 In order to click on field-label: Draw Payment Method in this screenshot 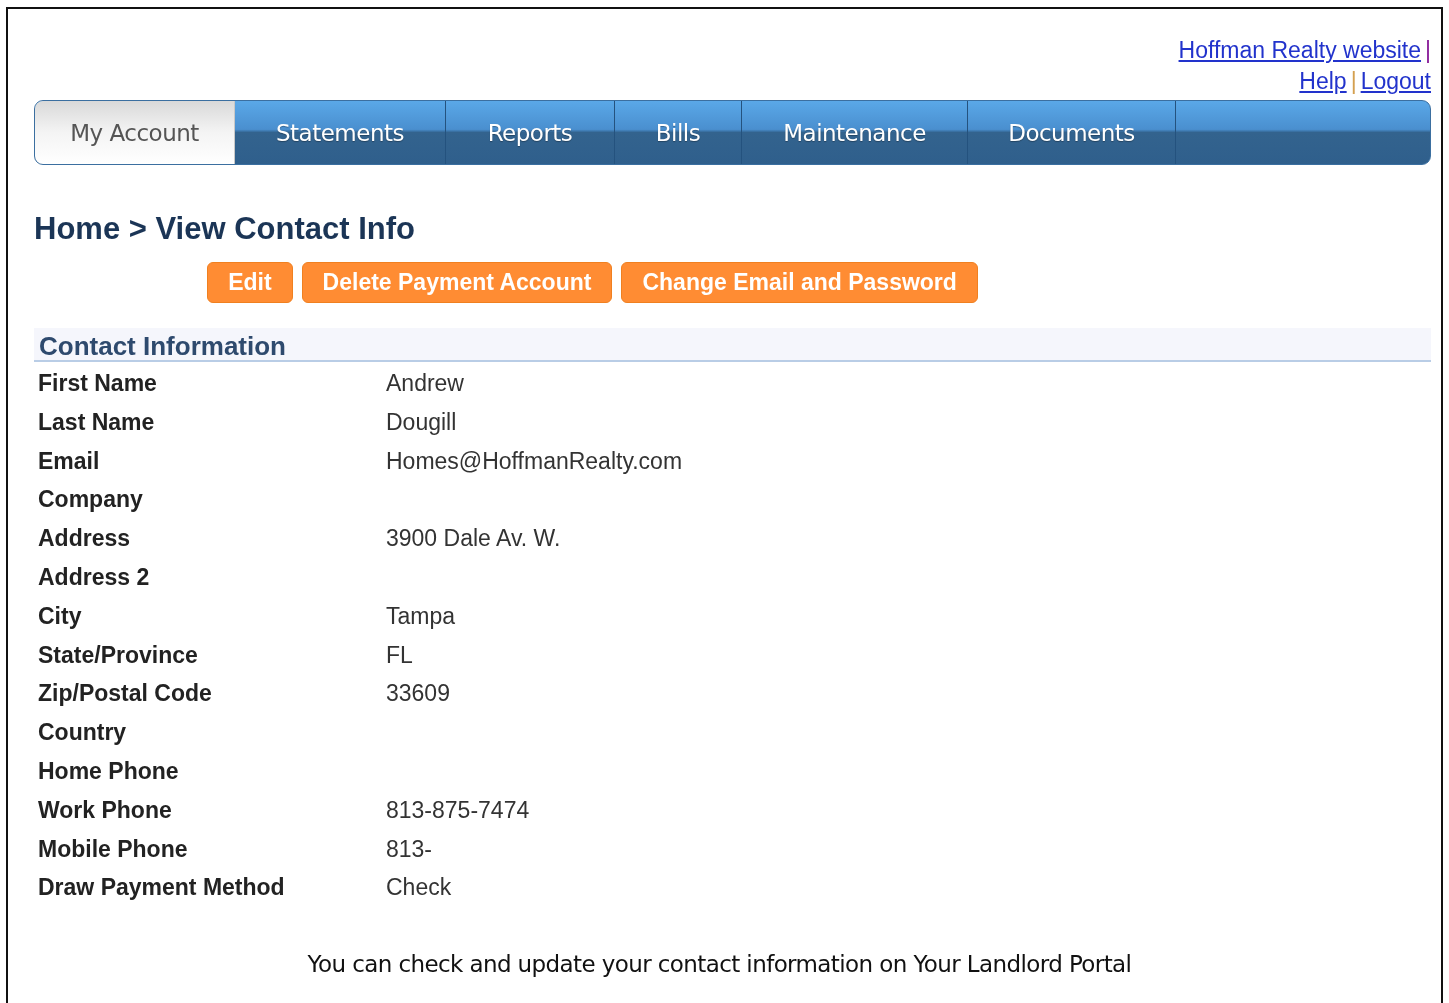, I will do `click(162, 888)`.